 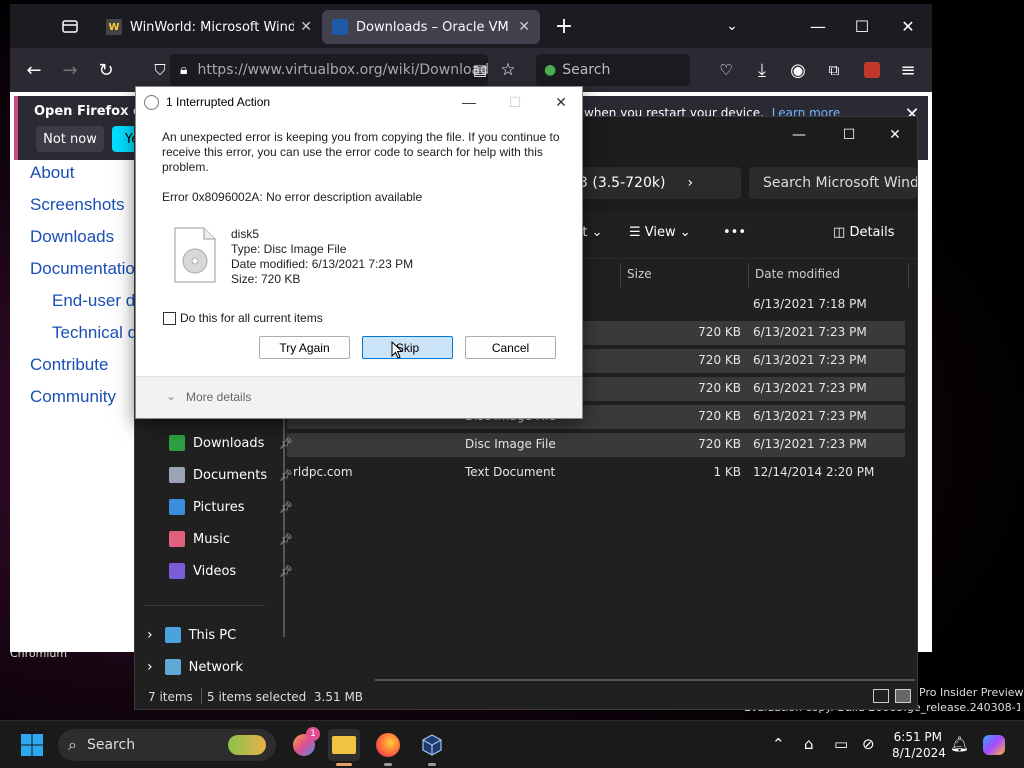 I want to click on wiki-link-screenshots: Screenshots, so click(x=77, y=205).